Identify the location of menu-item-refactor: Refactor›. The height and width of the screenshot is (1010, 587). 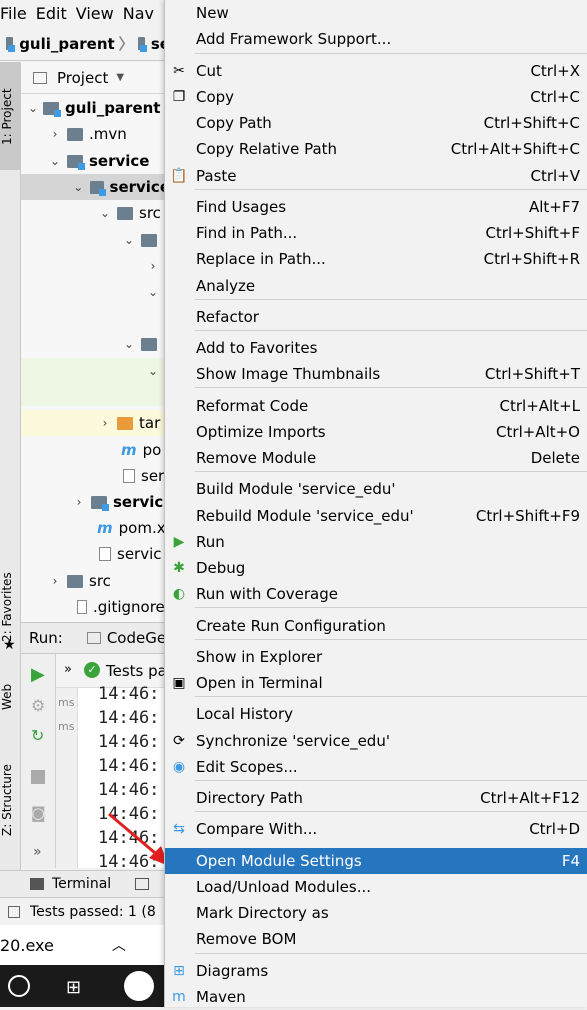
(376, 317).